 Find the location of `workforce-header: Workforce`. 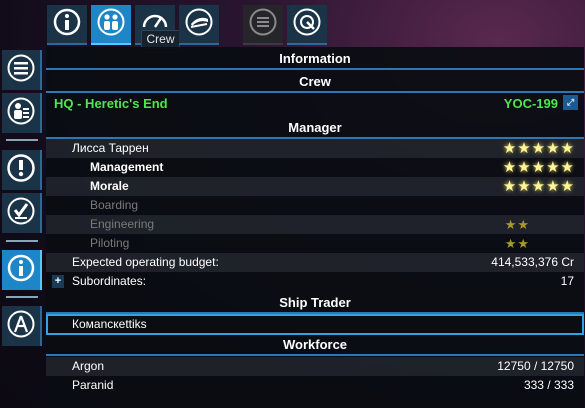

workforce-header: Workforce is located at coordinates (315, 345).